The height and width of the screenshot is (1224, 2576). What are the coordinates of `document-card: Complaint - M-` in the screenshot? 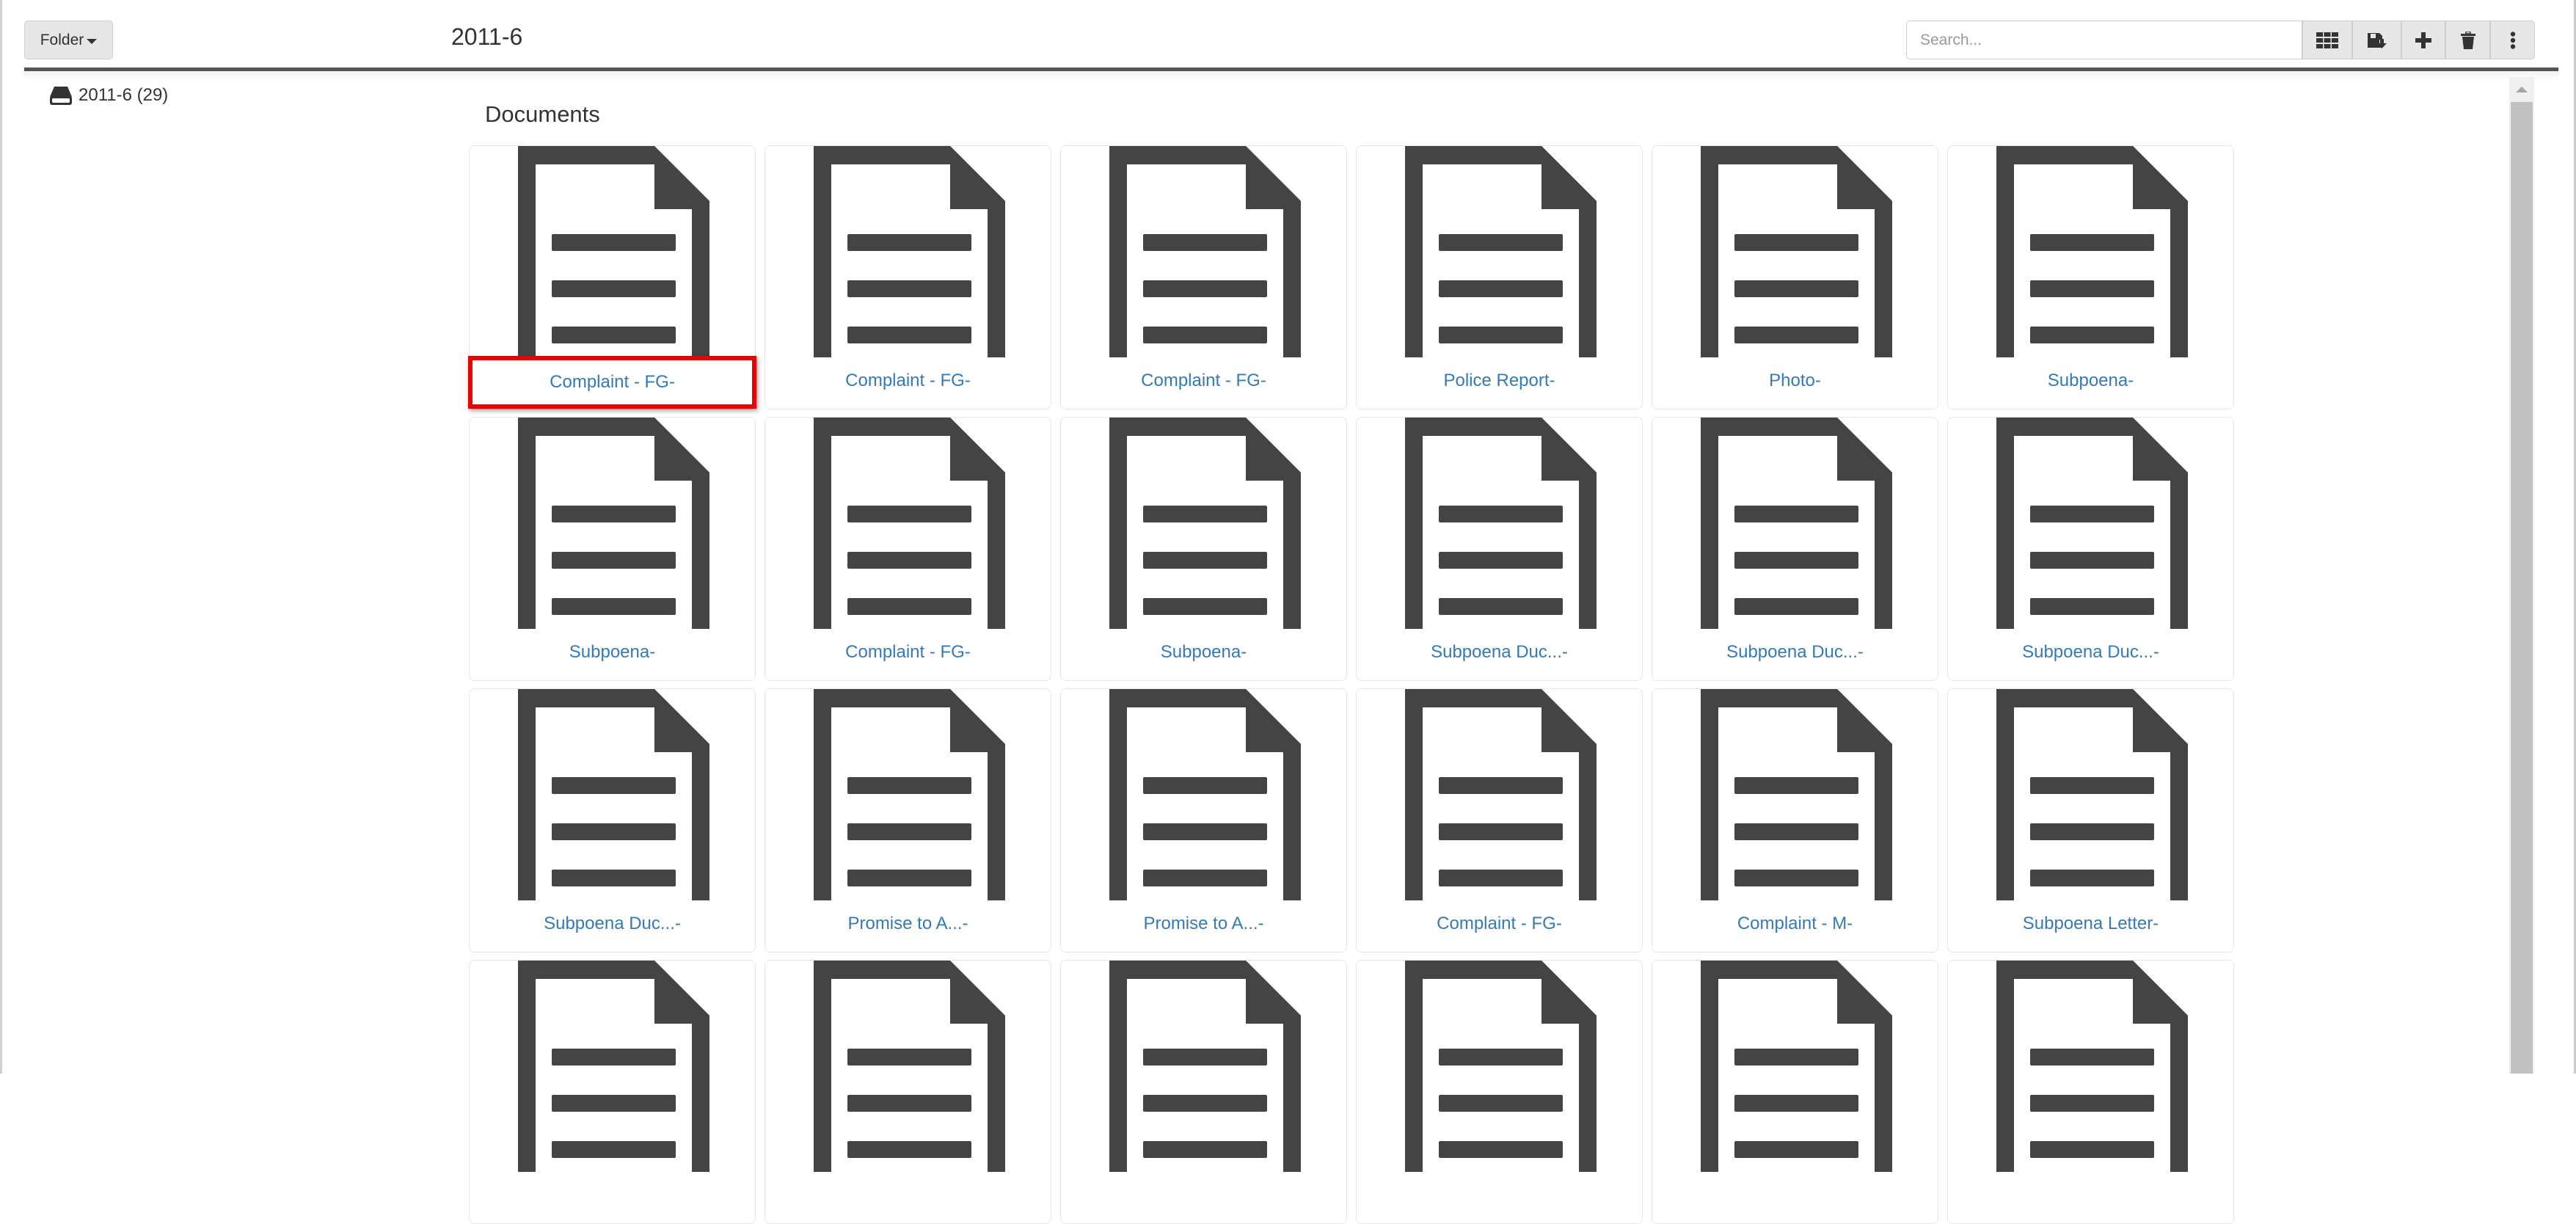 It's located at (1795, 820).